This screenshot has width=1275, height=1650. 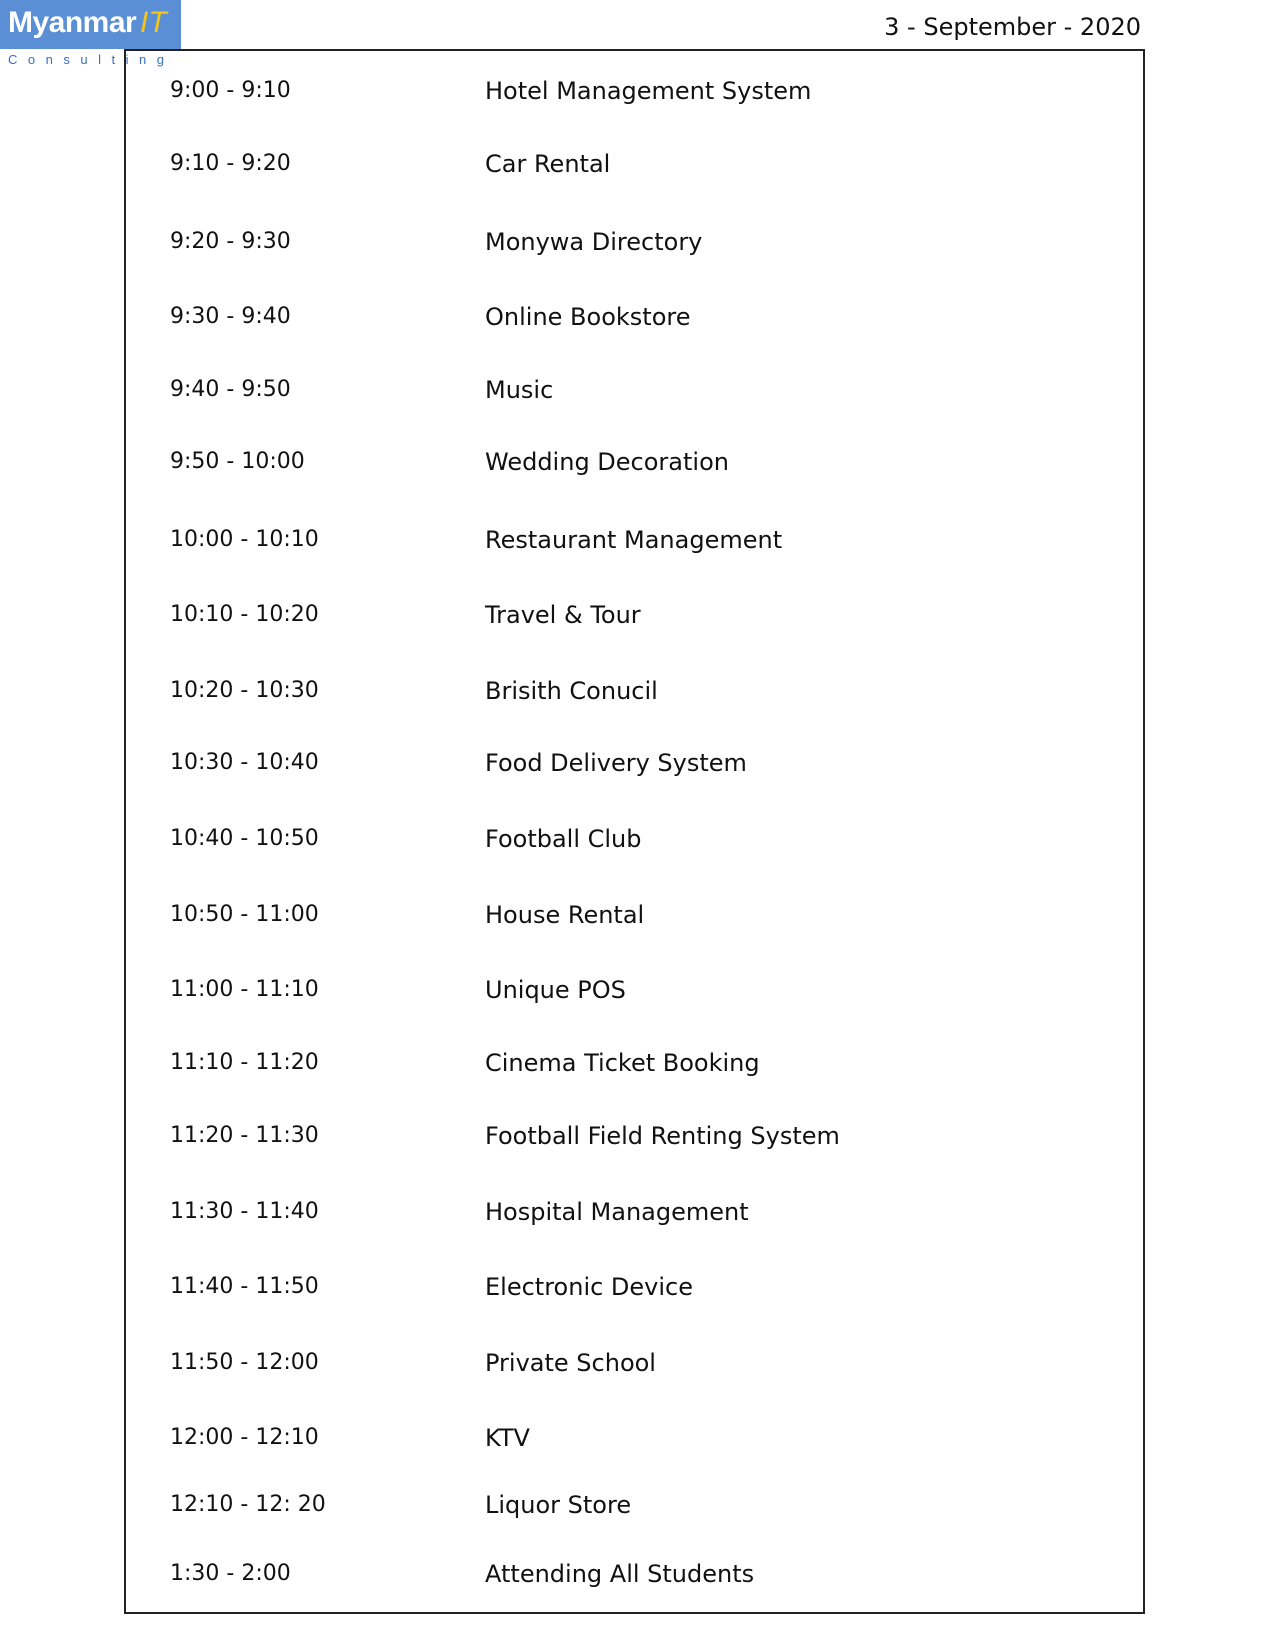 I want to click on project-title: Football Club, so click(x=563, y=839).